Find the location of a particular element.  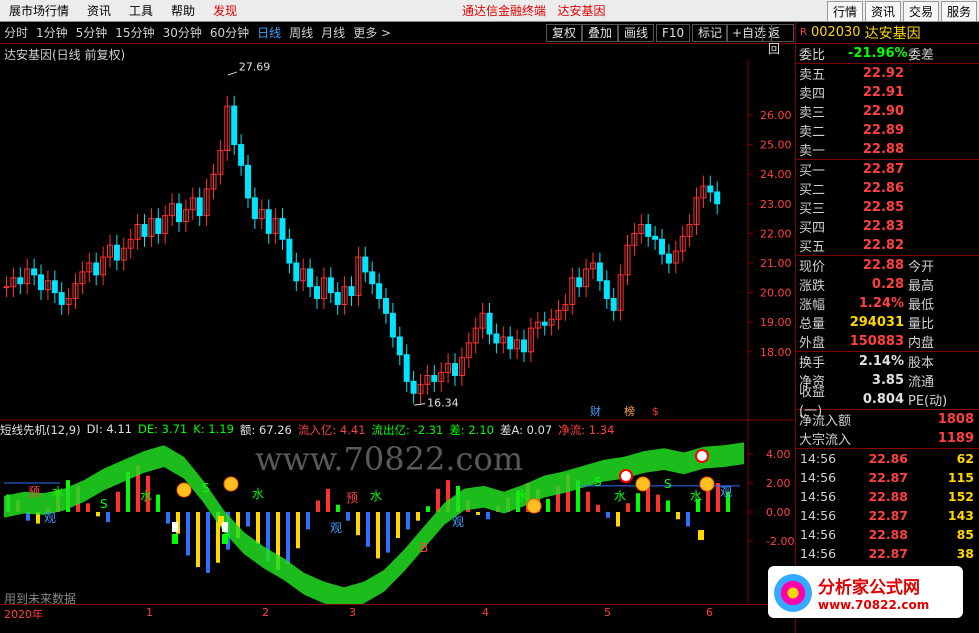

date-label: 6 is located at coordinates (709, 612).